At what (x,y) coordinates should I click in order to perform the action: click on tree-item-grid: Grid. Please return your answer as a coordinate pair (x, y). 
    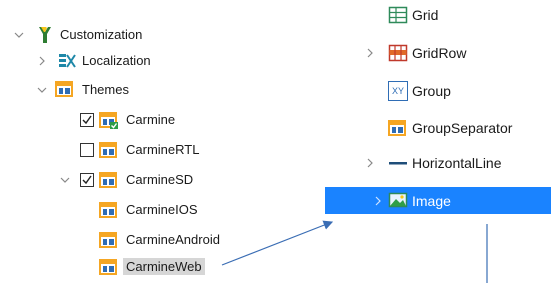
    Looking at the image, I should click on (435, 15).